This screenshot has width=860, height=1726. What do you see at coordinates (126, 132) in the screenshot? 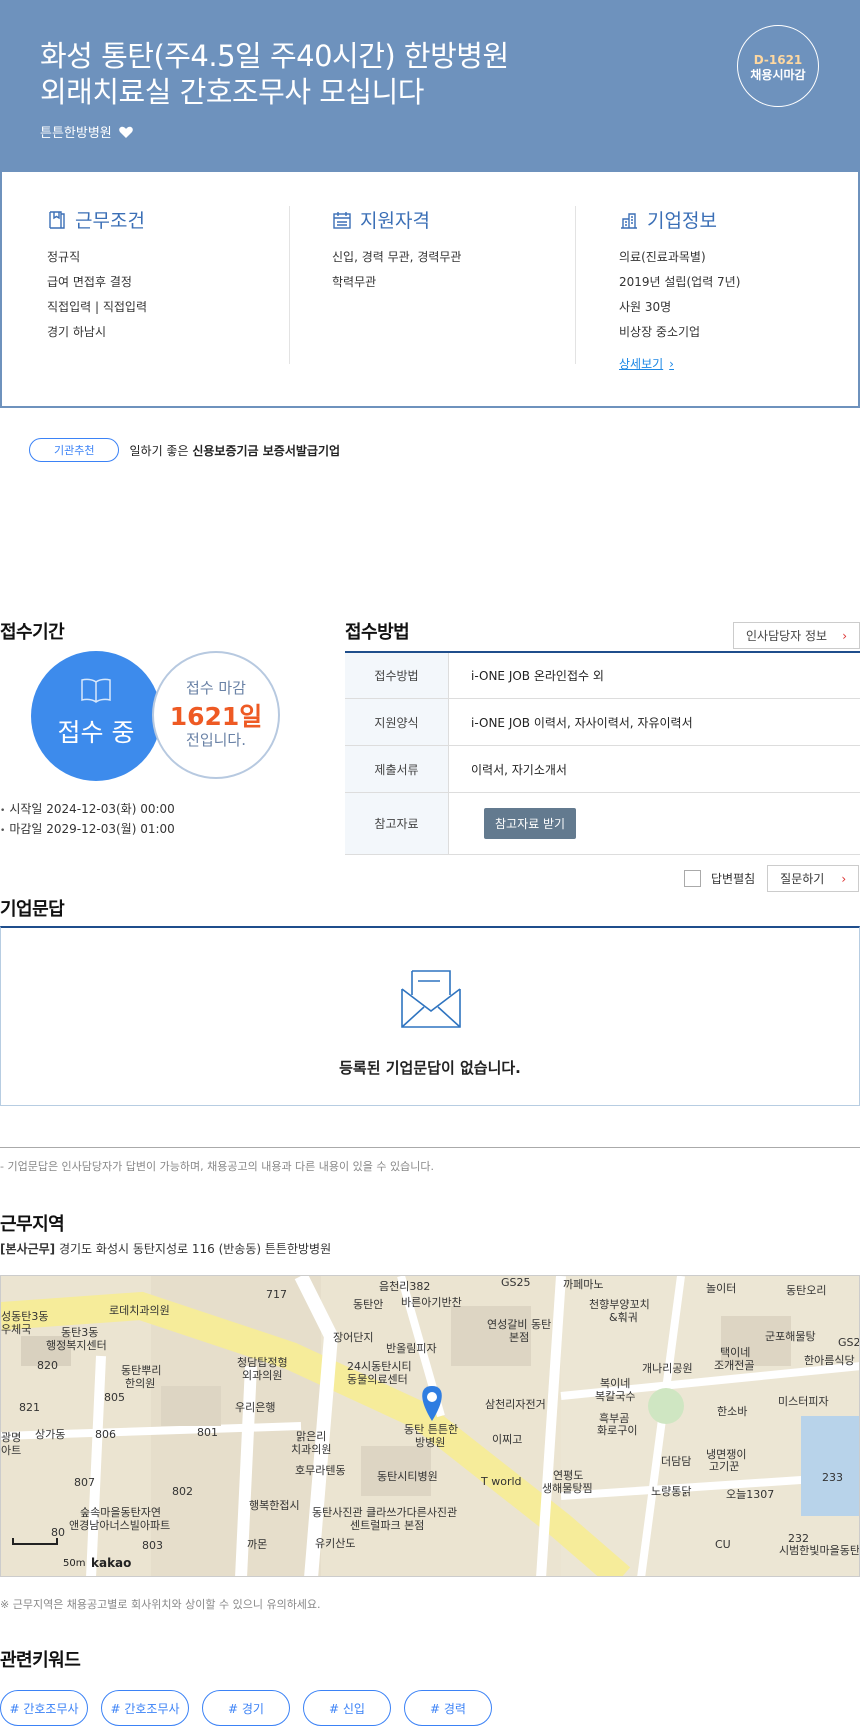
I see `heart-icon` at bounding box center [126, 132].